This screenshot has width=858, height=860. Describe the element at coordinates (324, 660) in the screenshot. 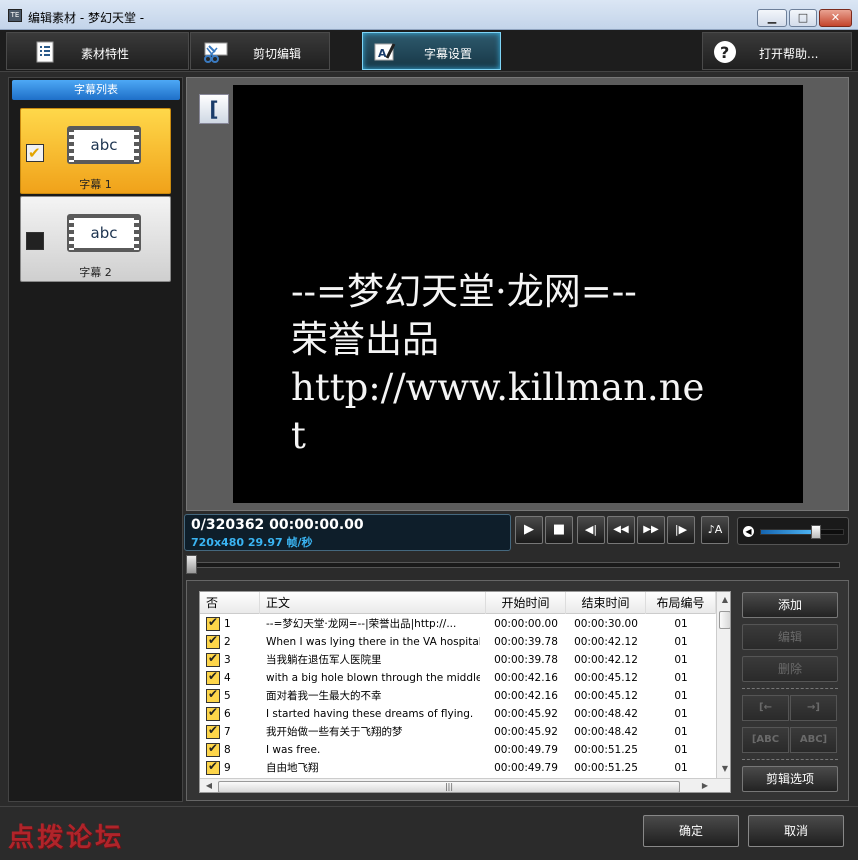

I see `row-text: 当我躺在退伍军人医院里` at that location.